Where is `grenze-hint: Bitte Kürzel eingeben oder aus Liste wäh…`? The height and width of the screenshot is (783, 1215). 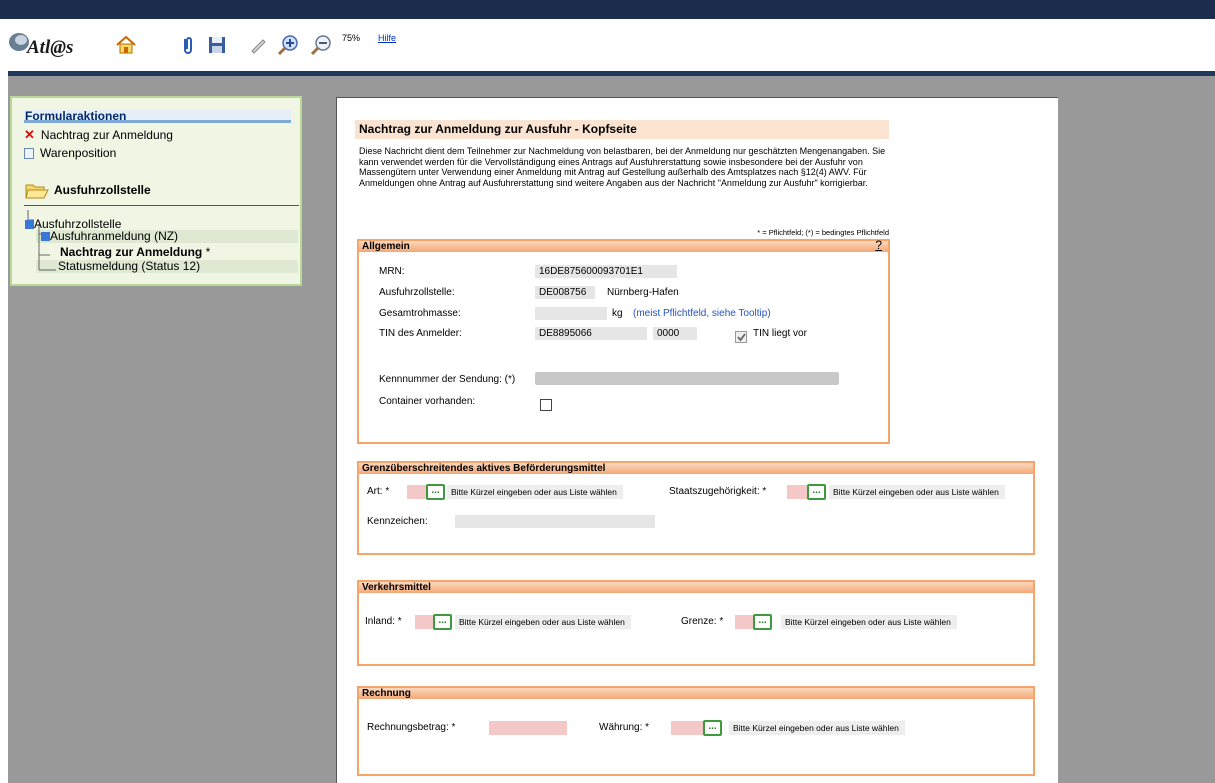
grenze-hint: Bitte Kürzel eingeben oder aus Liste wäh… is located at coordinates (869, 622).